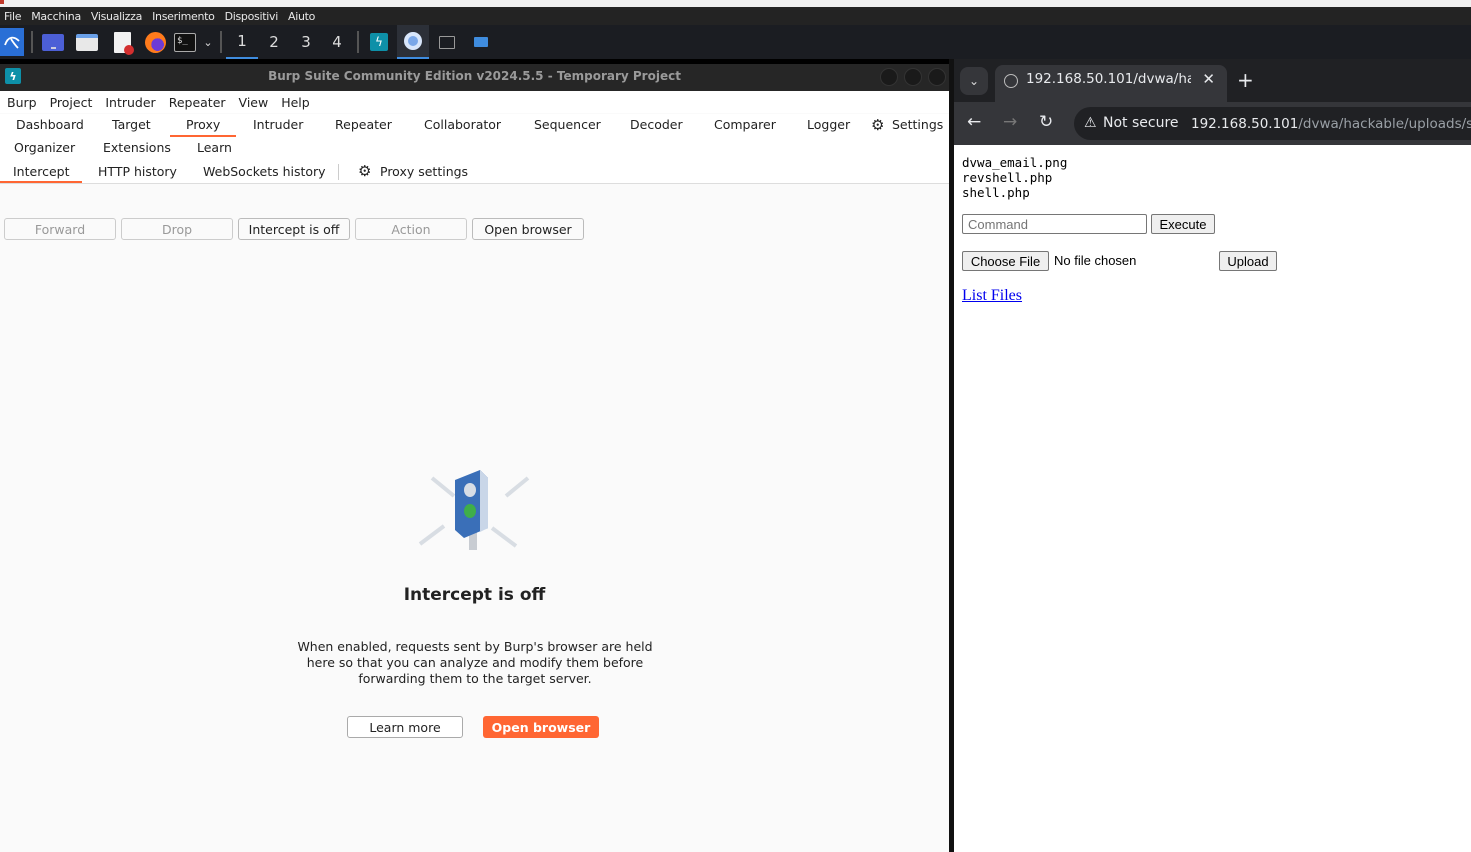  Describe the element at coordinates (974, 81) in the screenshot. I see `tab-search-chevron-icon: ⌄` at that location.